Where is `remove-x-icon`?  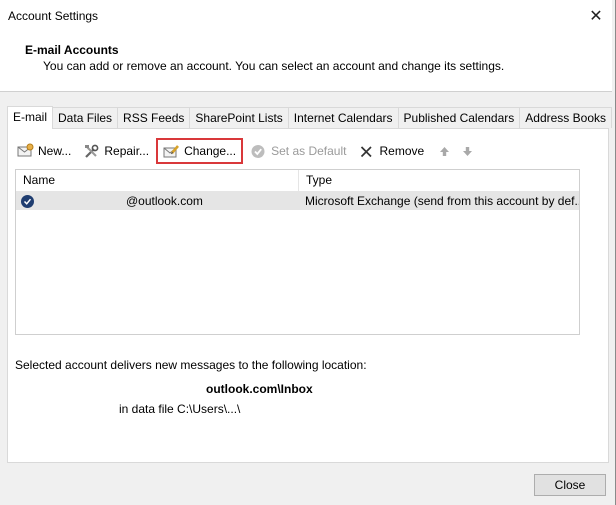
remove-x-icon is located at coordinates (366, 151).